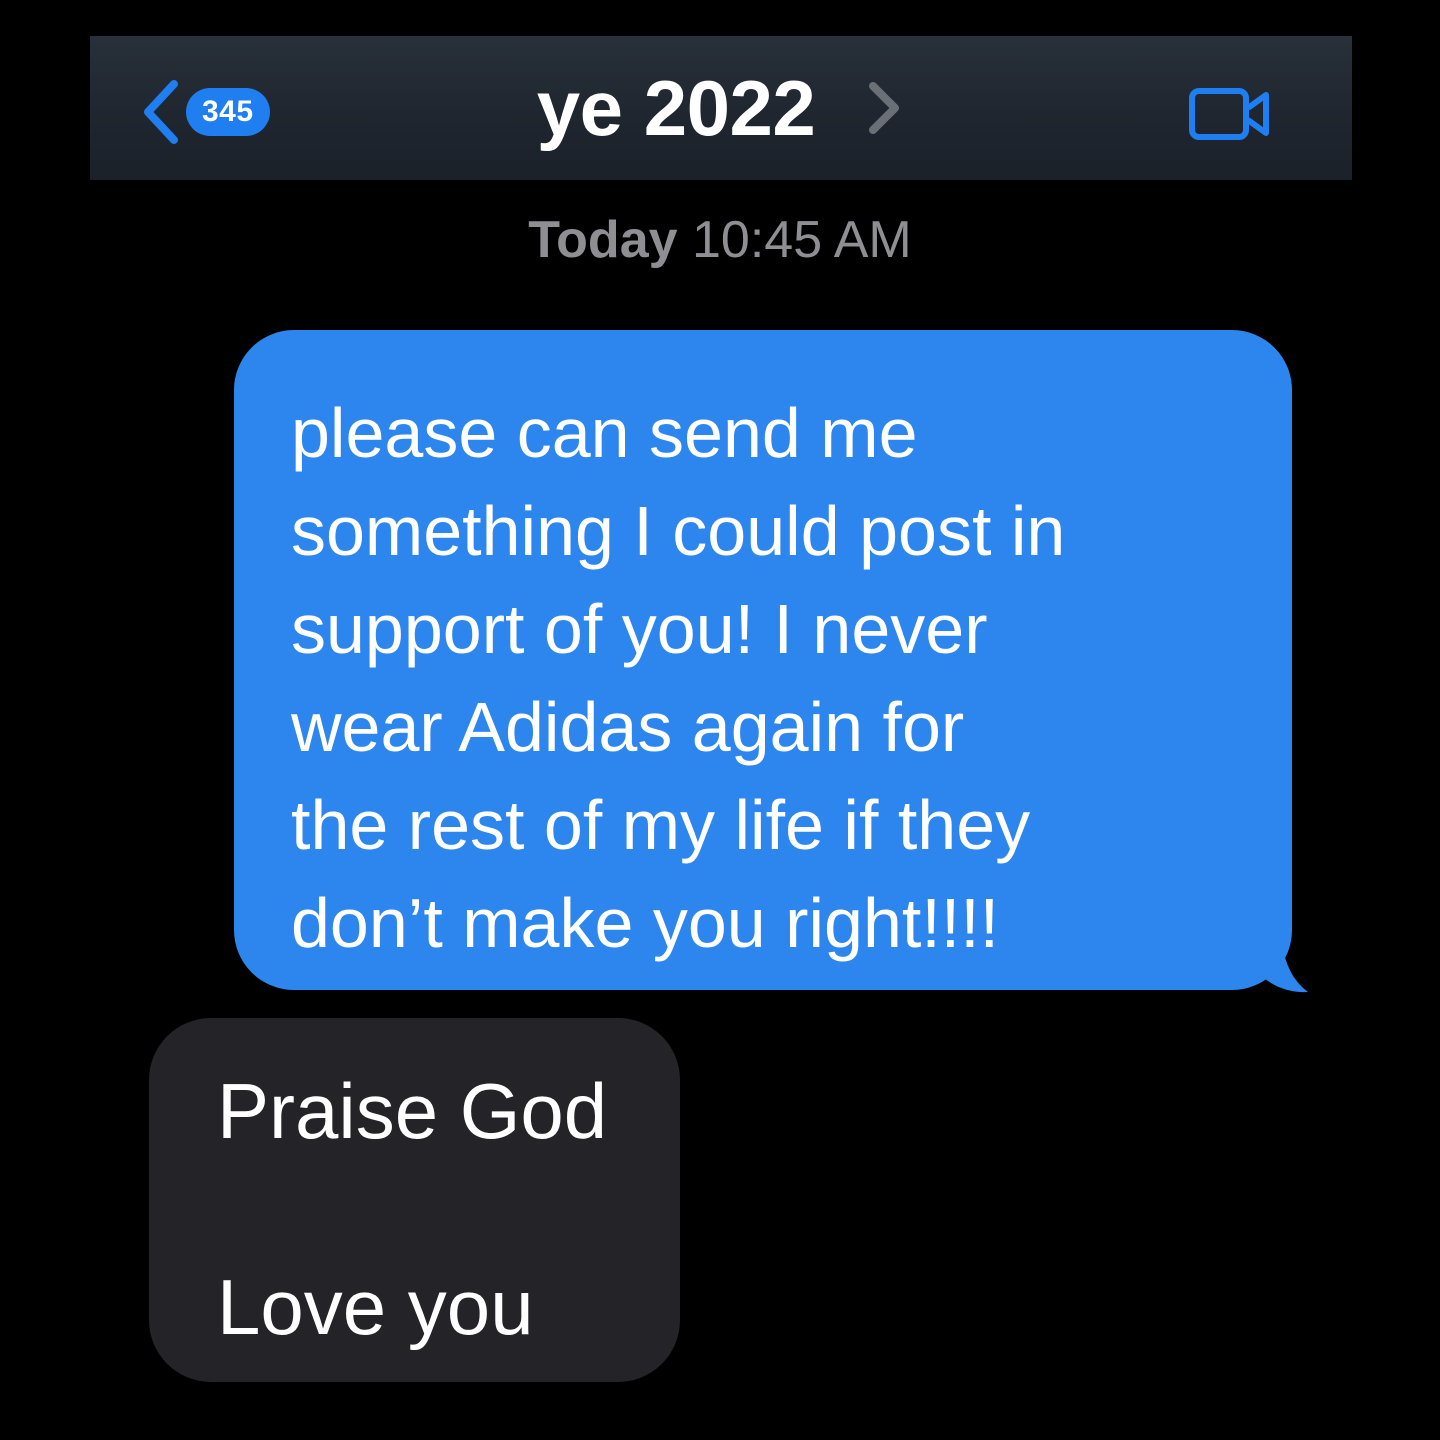  What do you see at coordinates (645, 1403) in the screenshot?
I see `cropped-timestamp` at bounding box center [645, 1403].